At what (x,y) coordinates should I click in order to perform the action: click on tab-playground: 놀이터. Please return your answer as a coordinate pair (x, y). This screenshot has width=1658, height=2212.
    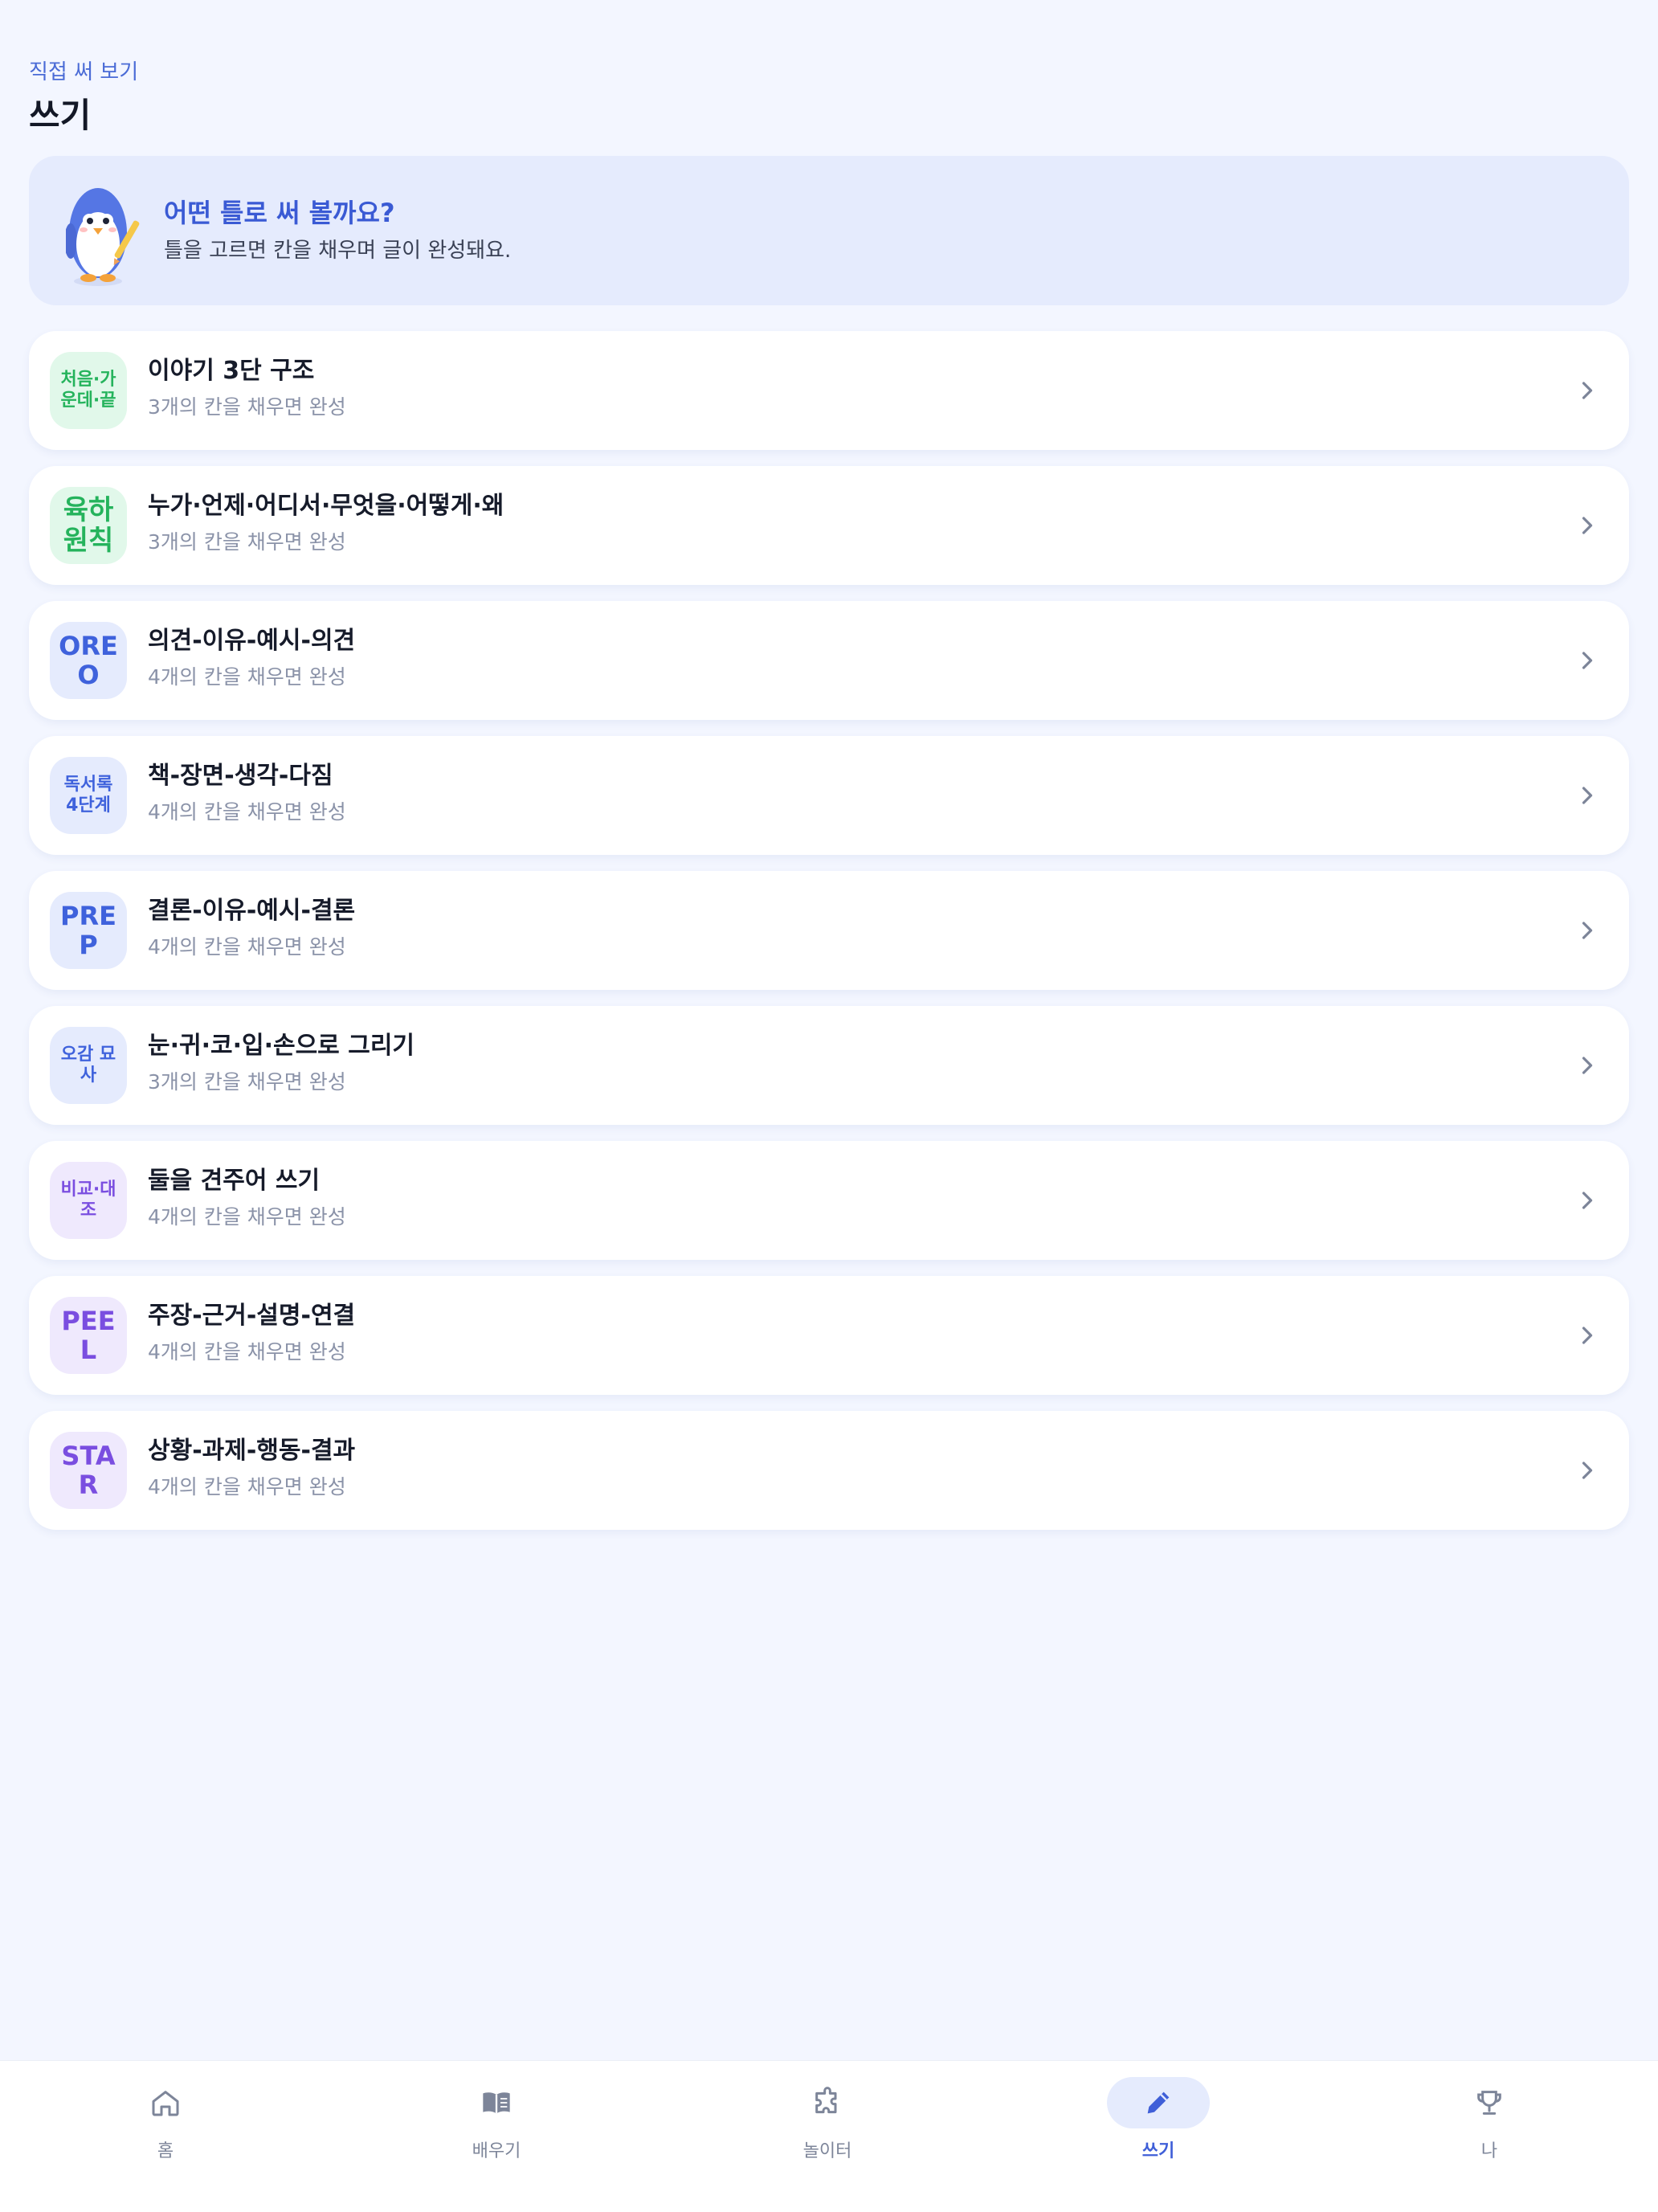
    Looking at the image, I should click on (827, 2137).